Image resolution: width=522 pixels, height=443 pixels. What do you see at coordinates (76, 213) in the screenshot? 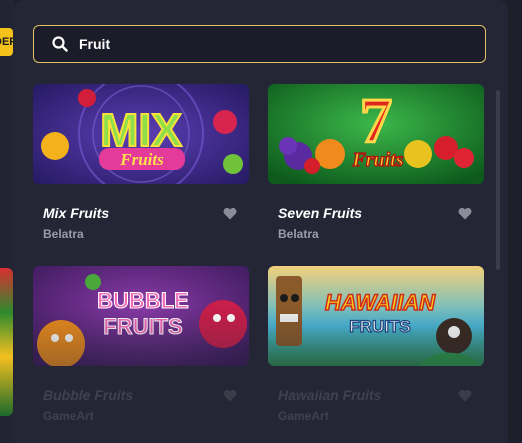
I see `game-title: Mix Fruits` at bounding box center [76, 213].